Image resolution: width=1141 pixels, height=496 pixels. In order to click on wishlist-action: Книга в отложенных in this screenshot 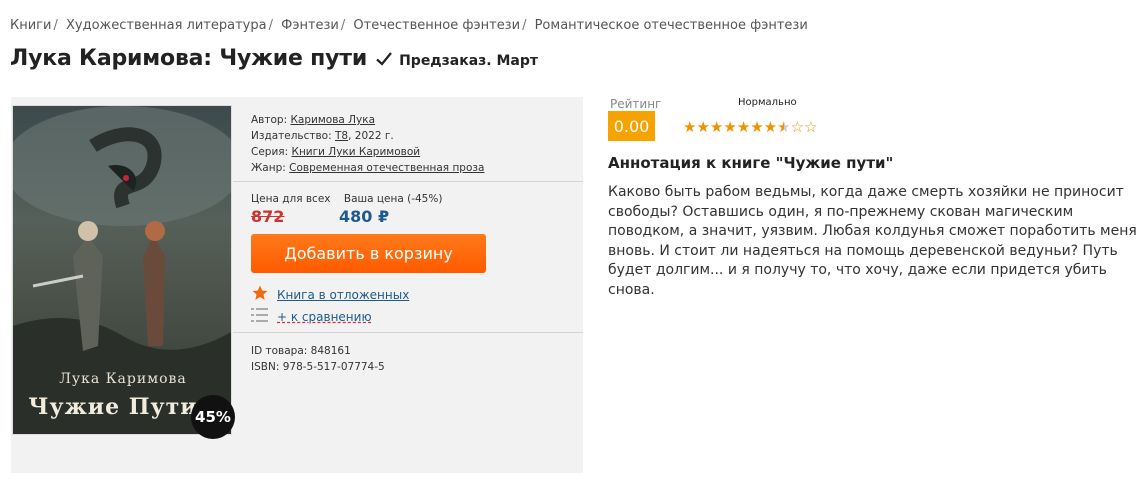, I will do `click(330, 294)`.